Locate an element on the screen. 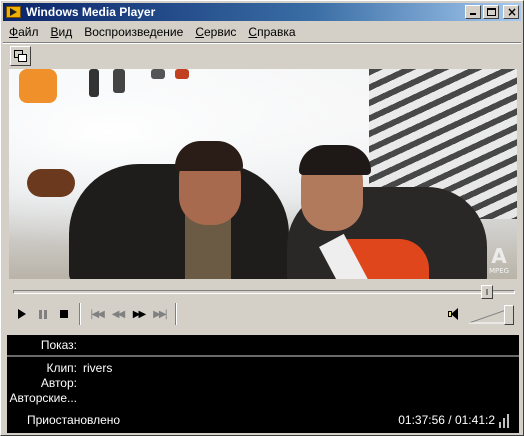 The width and height of the screenshot is (524, 436). mute-button is located at coordinates (455, 314).